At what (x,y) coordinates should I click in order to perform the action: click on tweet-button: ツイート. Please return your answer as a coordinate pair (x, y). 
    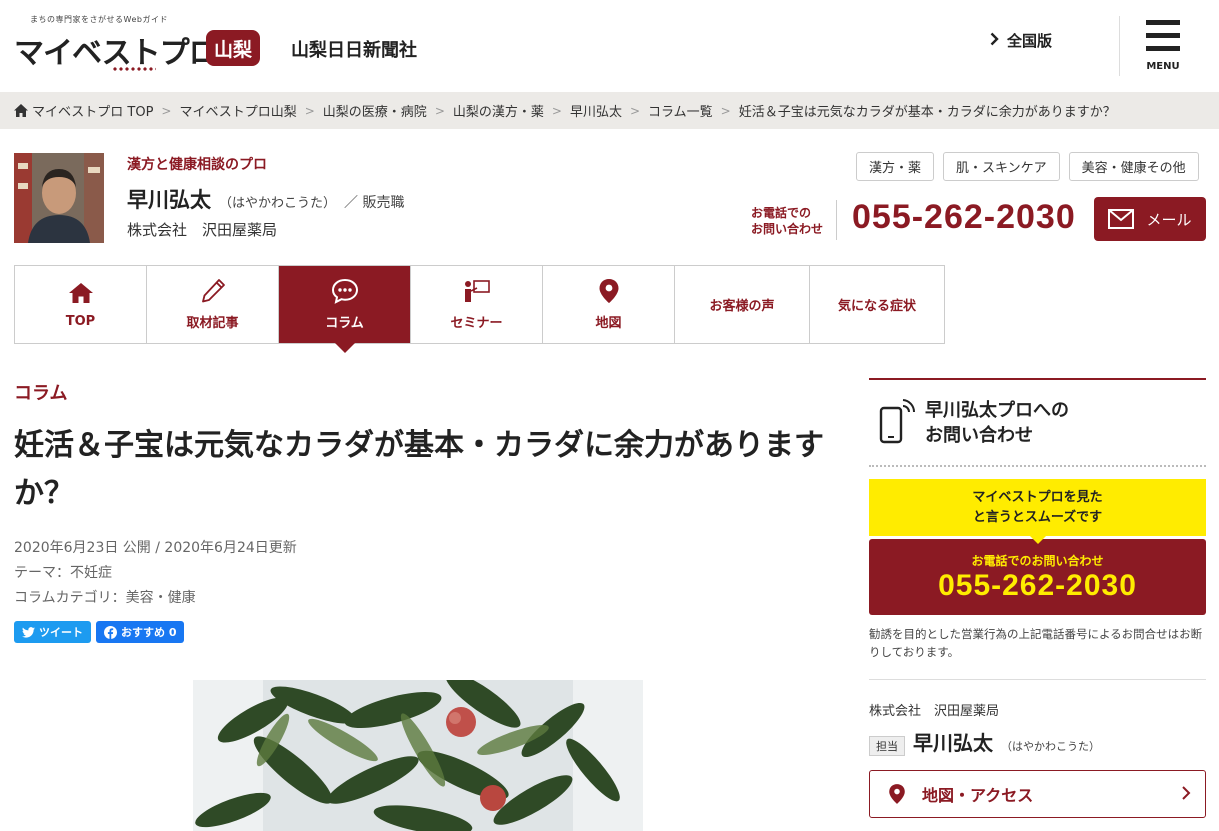
    Looking at the image, I should click on (52, 632).